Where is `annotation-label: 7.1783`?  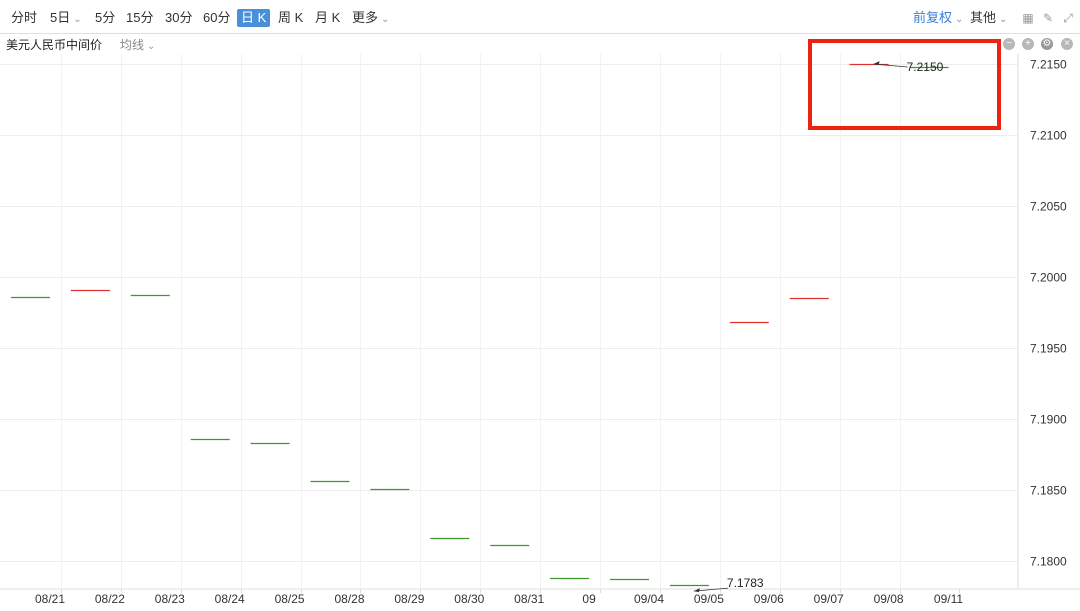
annotation-label: 7.1783 is located at coordinates (745, 583).